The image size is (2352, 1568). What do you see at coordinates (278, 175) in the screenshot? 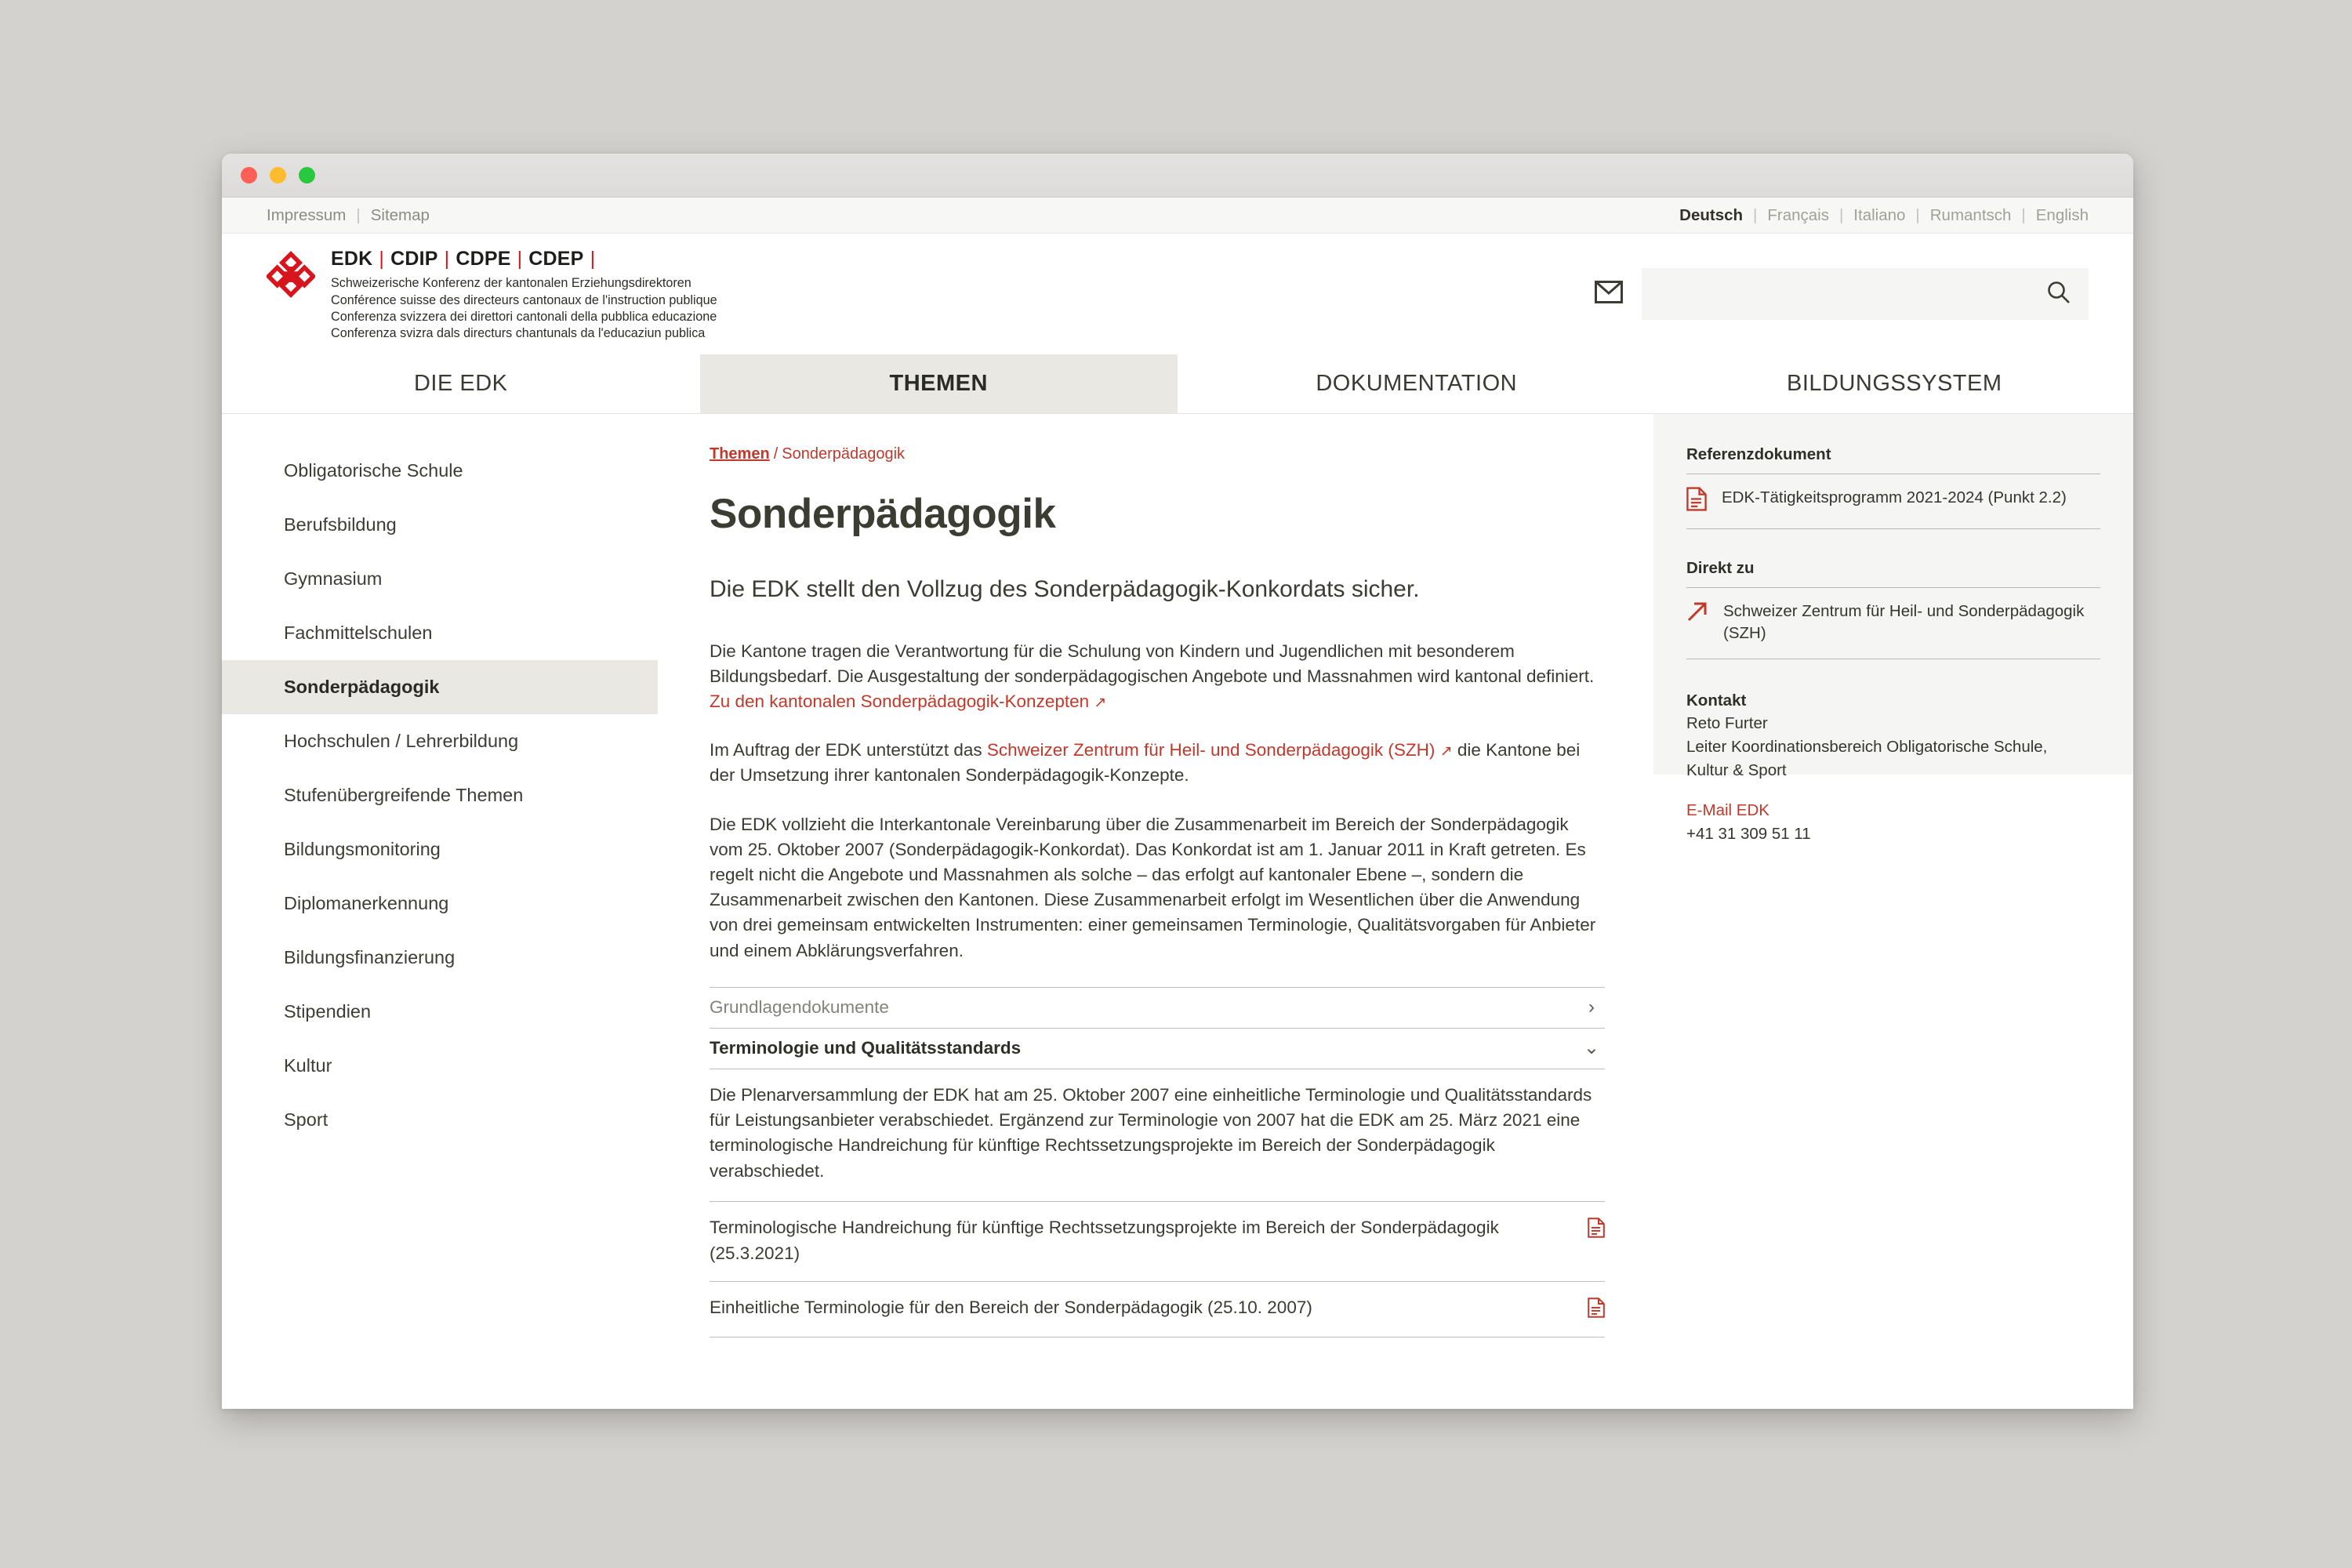
I see `minimize-window-button` at bounding box center [278, 175].